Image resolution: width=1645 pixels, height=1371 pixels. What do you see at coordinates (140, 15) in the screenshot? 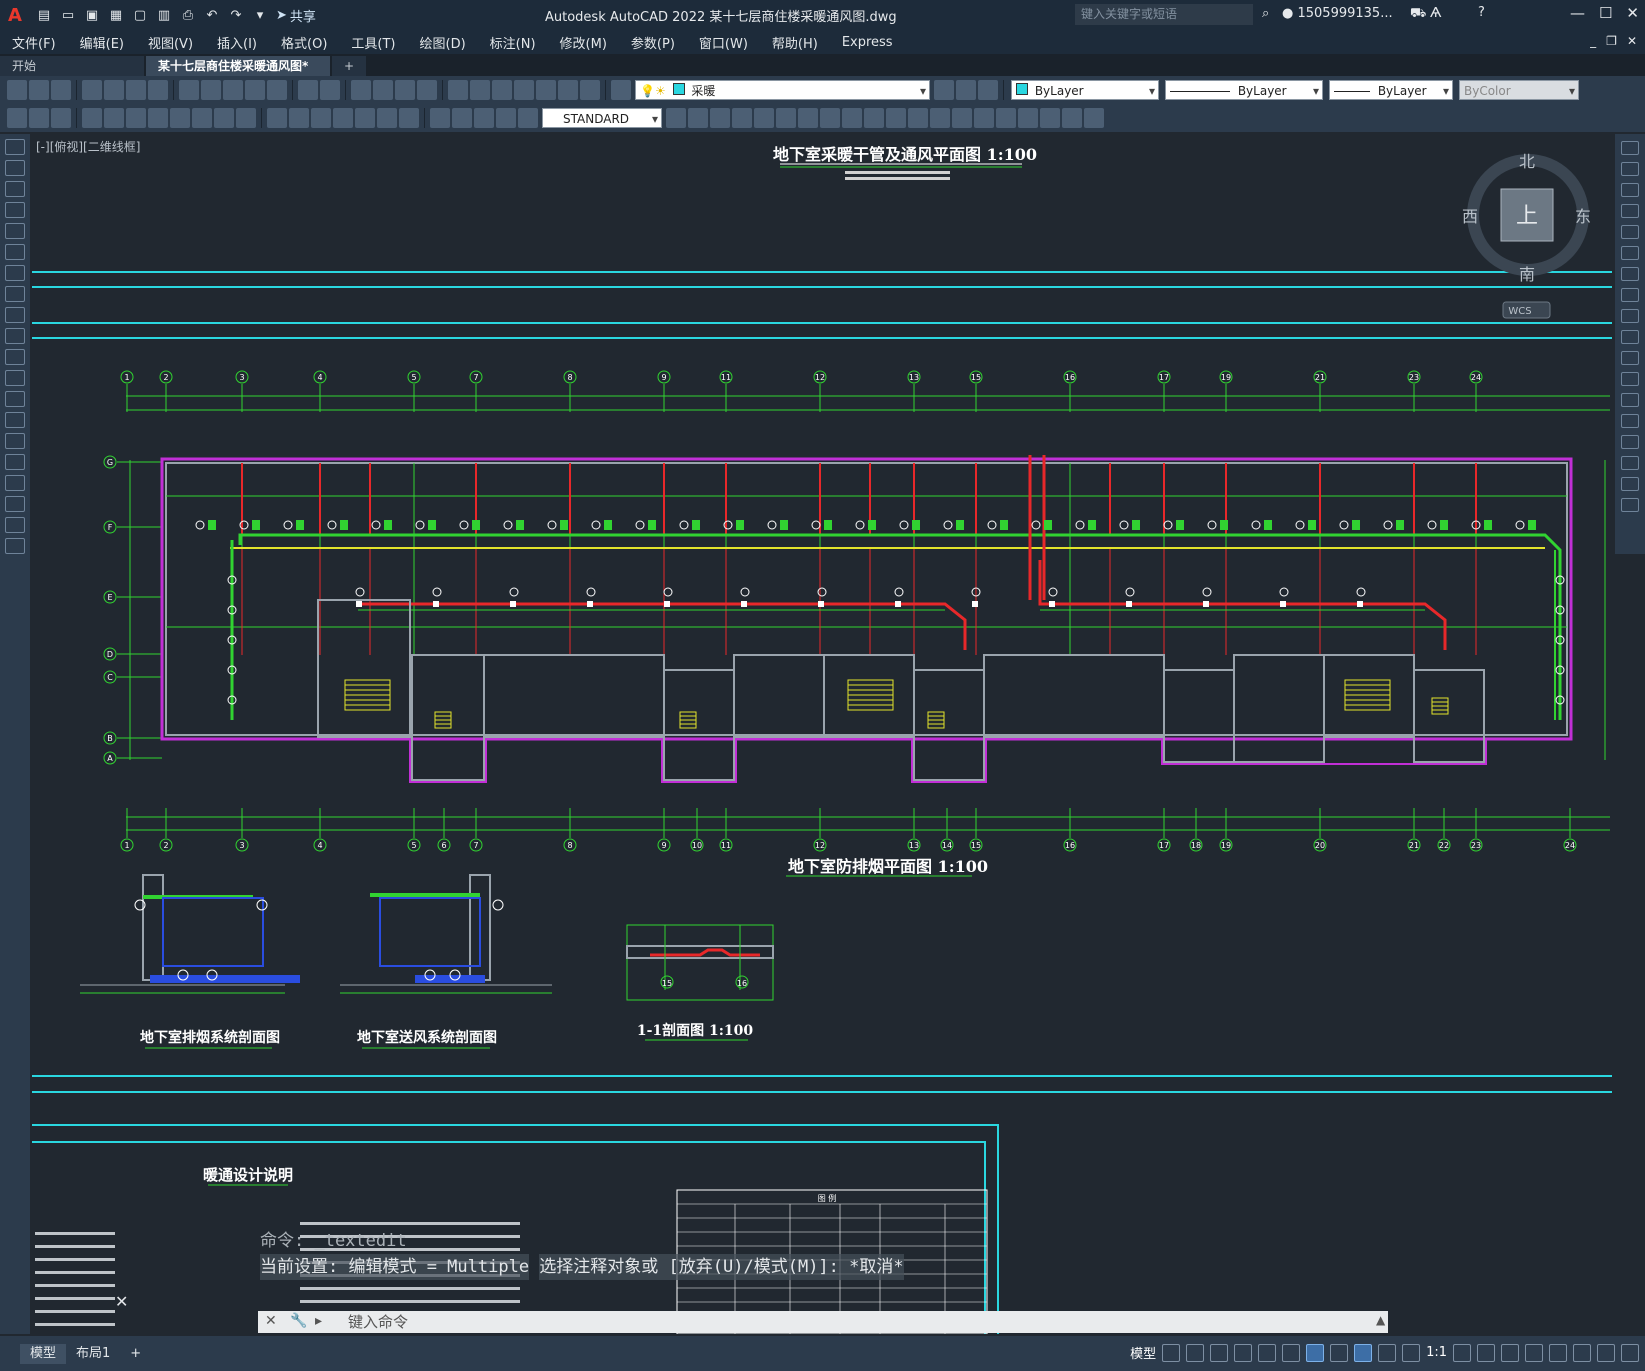
I see `web-mobile-icon: ▢` at bounding box center [140, 15].